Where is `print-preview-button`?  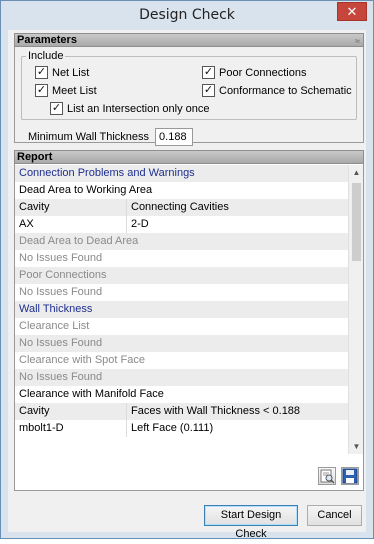
print-preview-button is located at coordinates (327, 476).